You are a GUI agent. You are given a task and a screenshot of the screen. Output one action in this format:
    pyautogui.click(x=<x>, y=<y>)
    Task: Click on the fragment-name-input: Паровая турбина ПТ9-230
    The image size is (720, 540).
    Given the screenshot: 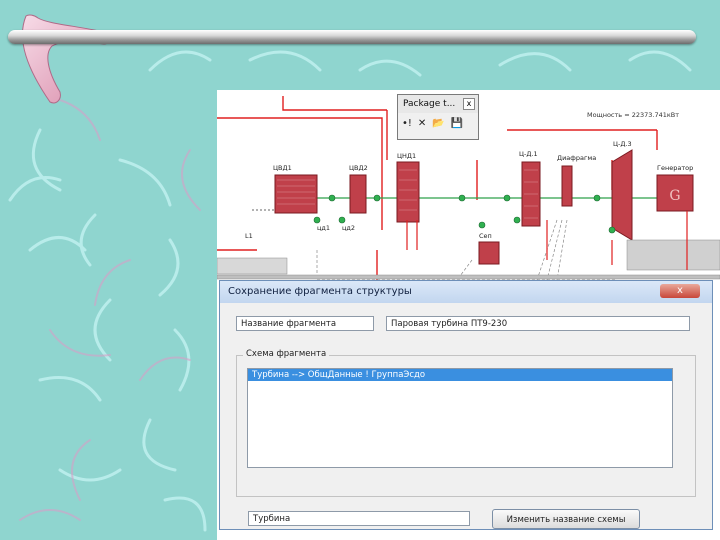 What is the action you would take?
    pyautogui.click(x=538, y=323)
    